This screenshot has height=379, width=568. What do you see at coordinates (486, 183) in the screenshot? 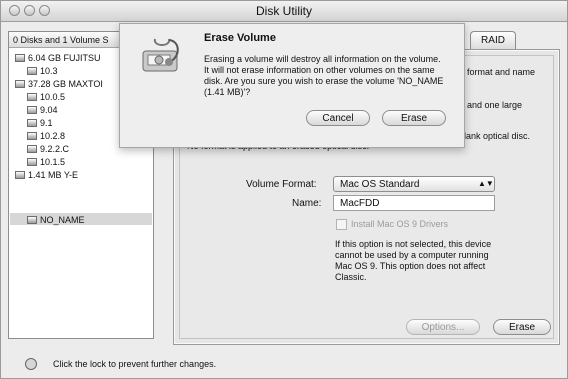
I see `updown-arrow-icon: ▲▼` at bounding box center [486, 183].